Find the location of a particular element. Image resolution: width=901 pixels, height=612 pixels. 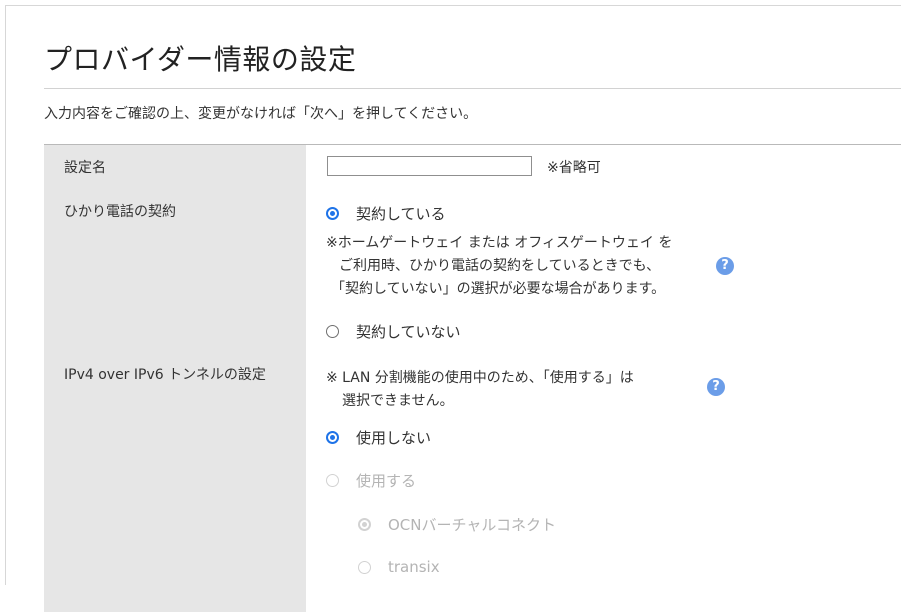

option-contracted-label: 契約している is located at coordinates (401, 214).